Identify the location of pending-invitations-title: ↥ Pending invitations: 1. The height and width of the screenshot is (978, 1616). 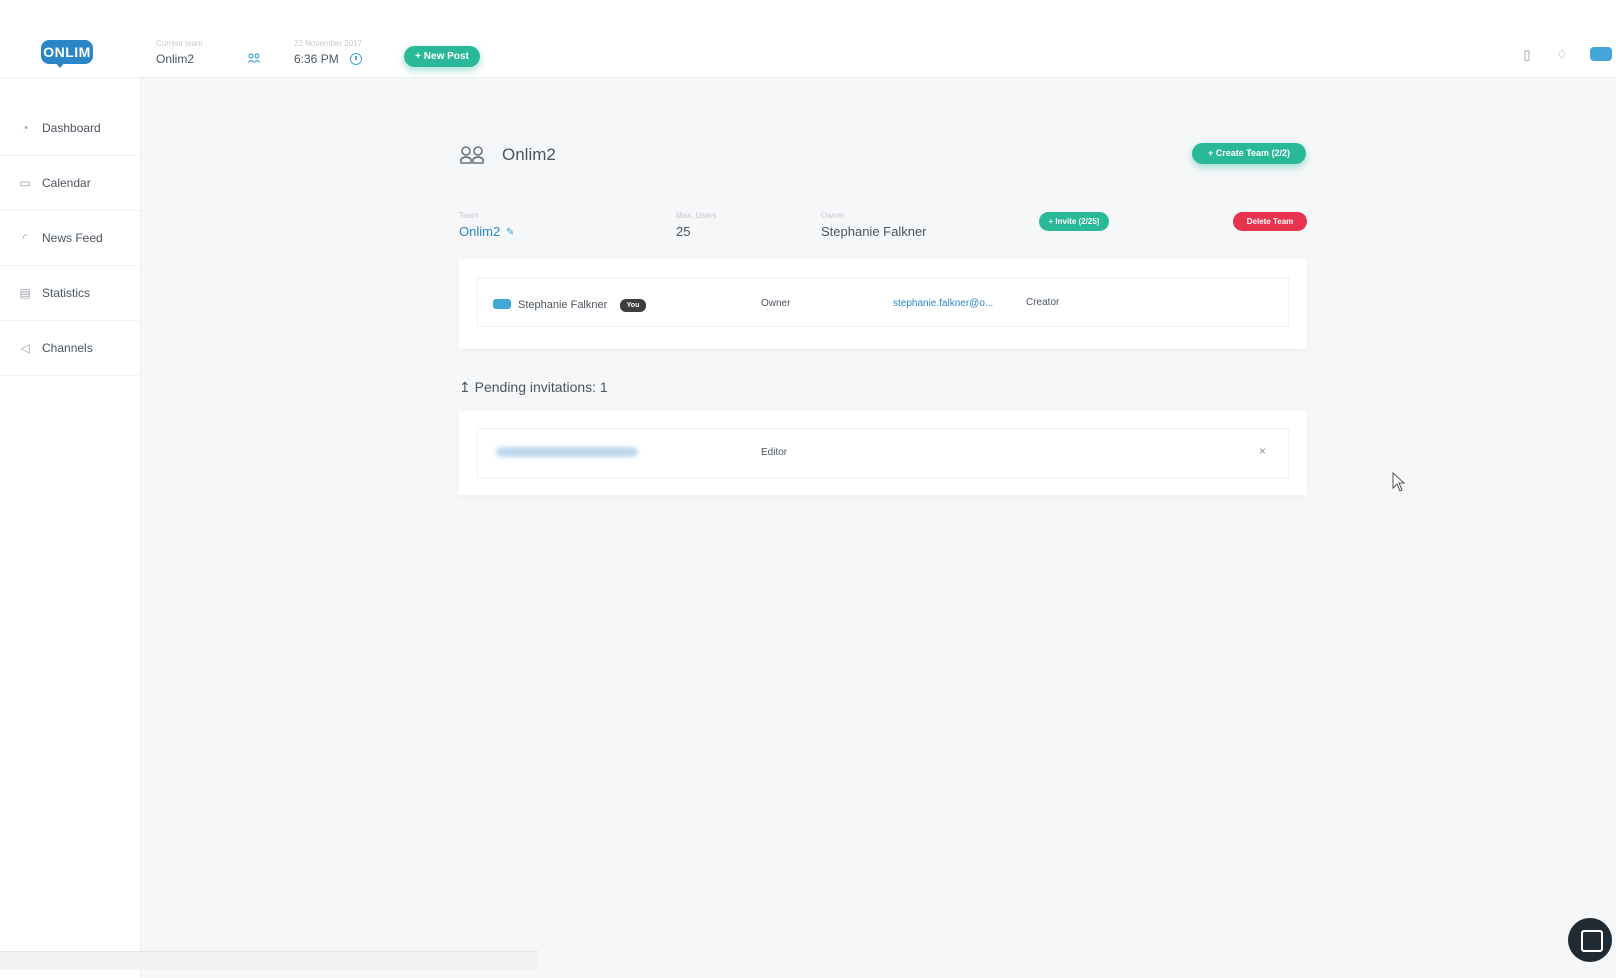
(533, 387).